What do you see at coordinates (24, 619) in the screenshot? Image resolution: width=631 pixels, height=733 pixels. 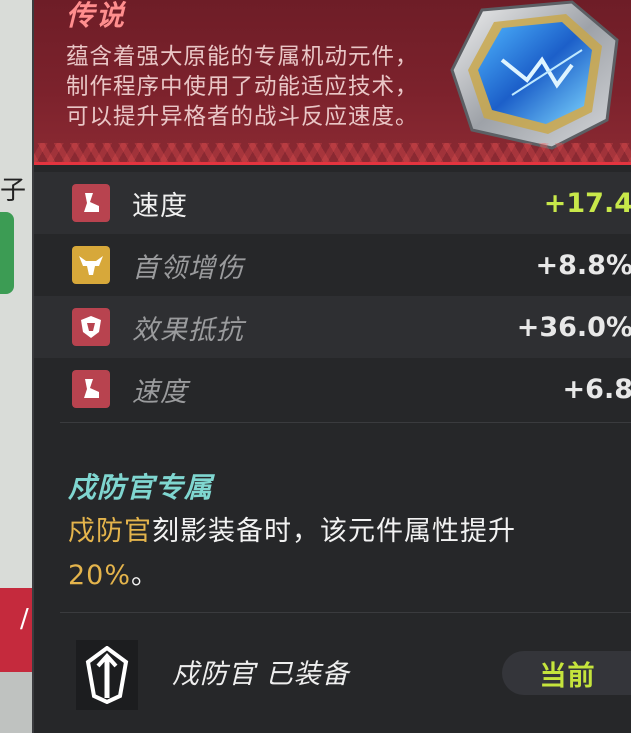 I see `background-red-tab-text: /` at bounding box center [24, 619].